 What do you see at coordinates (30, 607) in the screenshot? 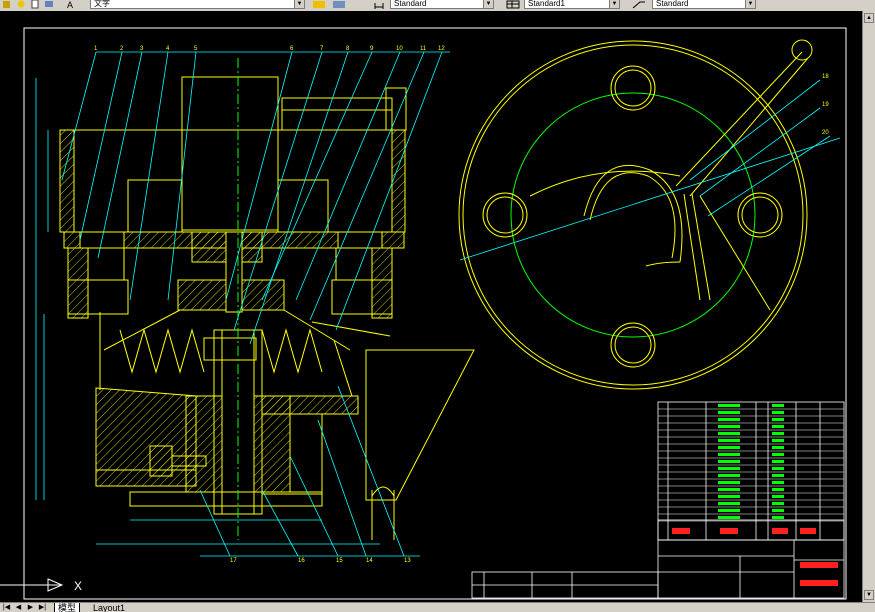
I see `next-tab-button: ▶` at bounding box center [30, 607].